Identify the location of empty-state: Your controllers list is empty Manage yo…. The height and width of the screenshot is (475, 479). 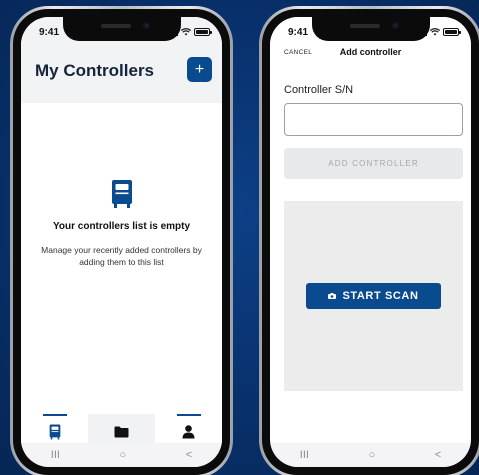
(121, 224).